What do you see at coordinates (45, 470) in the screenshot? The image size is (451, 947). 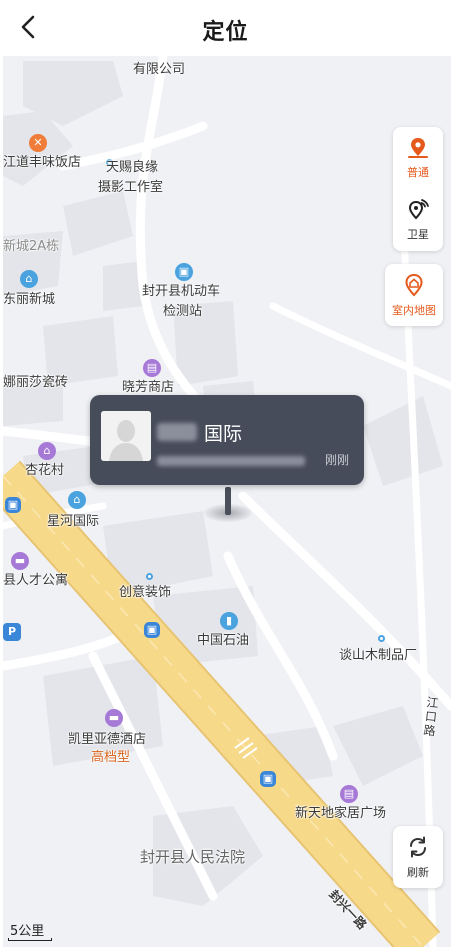 I see `map-label: 杏花村` at bounding box center [45, 470].